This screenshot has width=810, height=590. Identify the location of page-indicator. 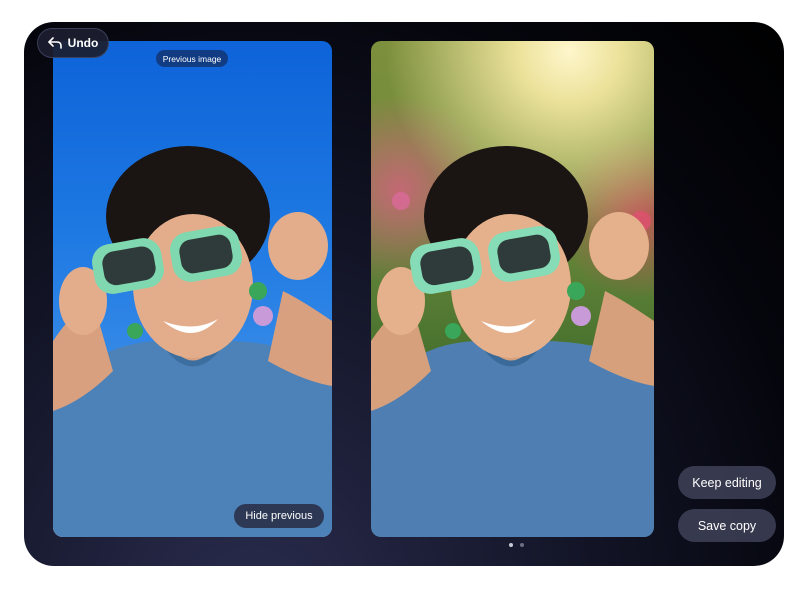
(516, 545).